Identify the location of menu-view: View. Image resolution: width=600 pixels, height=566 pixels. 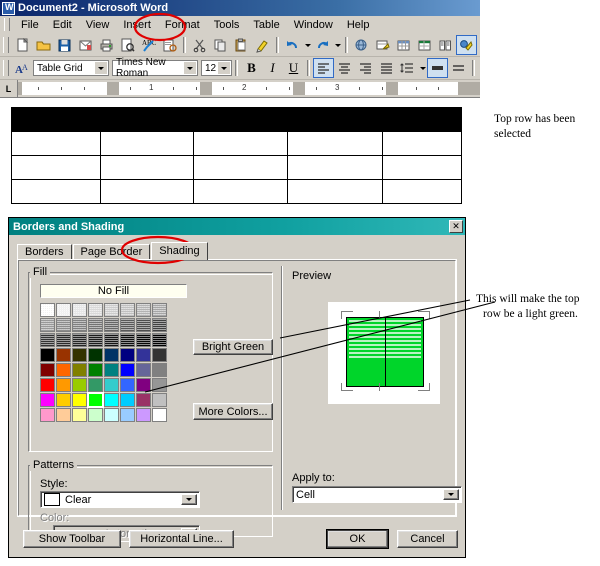
(98, 25).